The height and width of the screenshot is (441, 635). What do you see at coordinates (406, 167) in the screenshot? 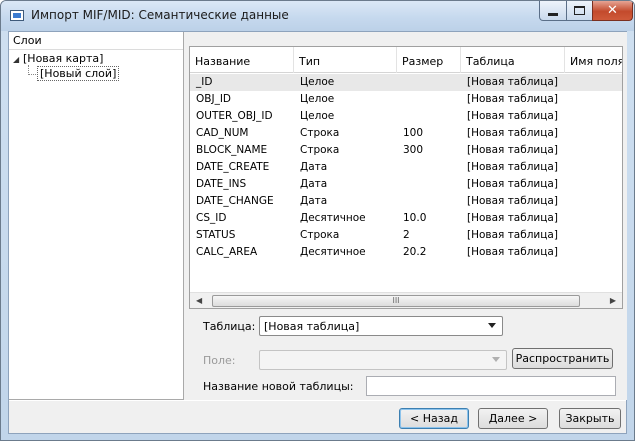
I see `table-row: DATE_CREATE Дата [Новая таблица]` at bounding box center [406, 167].